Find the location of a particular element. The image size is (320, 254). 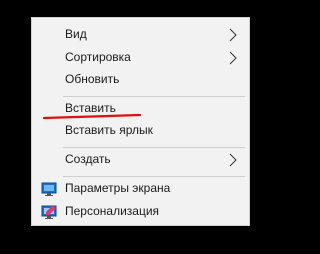

menu-item-personalization: Персонализация is located at coordinates (140, 212).